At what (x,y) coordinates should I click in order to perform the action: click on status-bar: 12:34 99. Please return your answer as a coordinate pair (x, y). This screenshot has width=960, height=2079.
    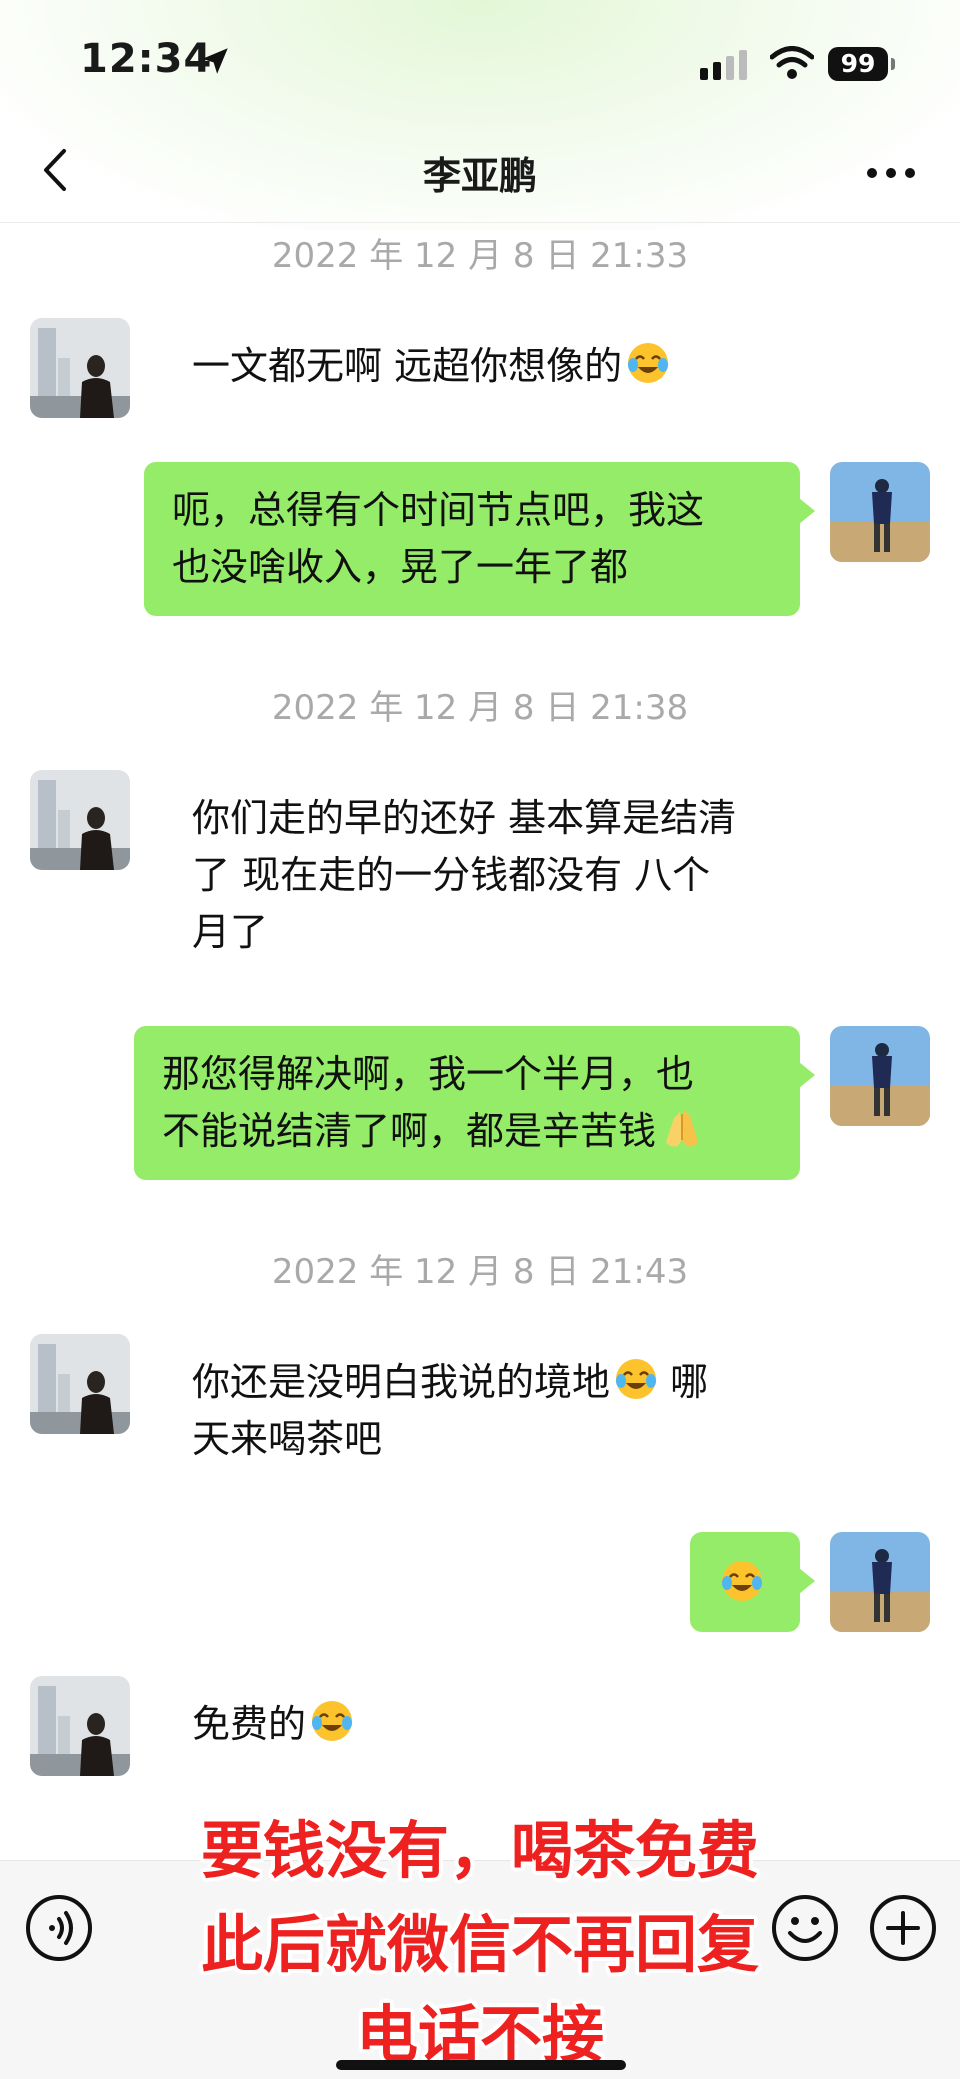
    Looking at the image, I should click on (480, 60).